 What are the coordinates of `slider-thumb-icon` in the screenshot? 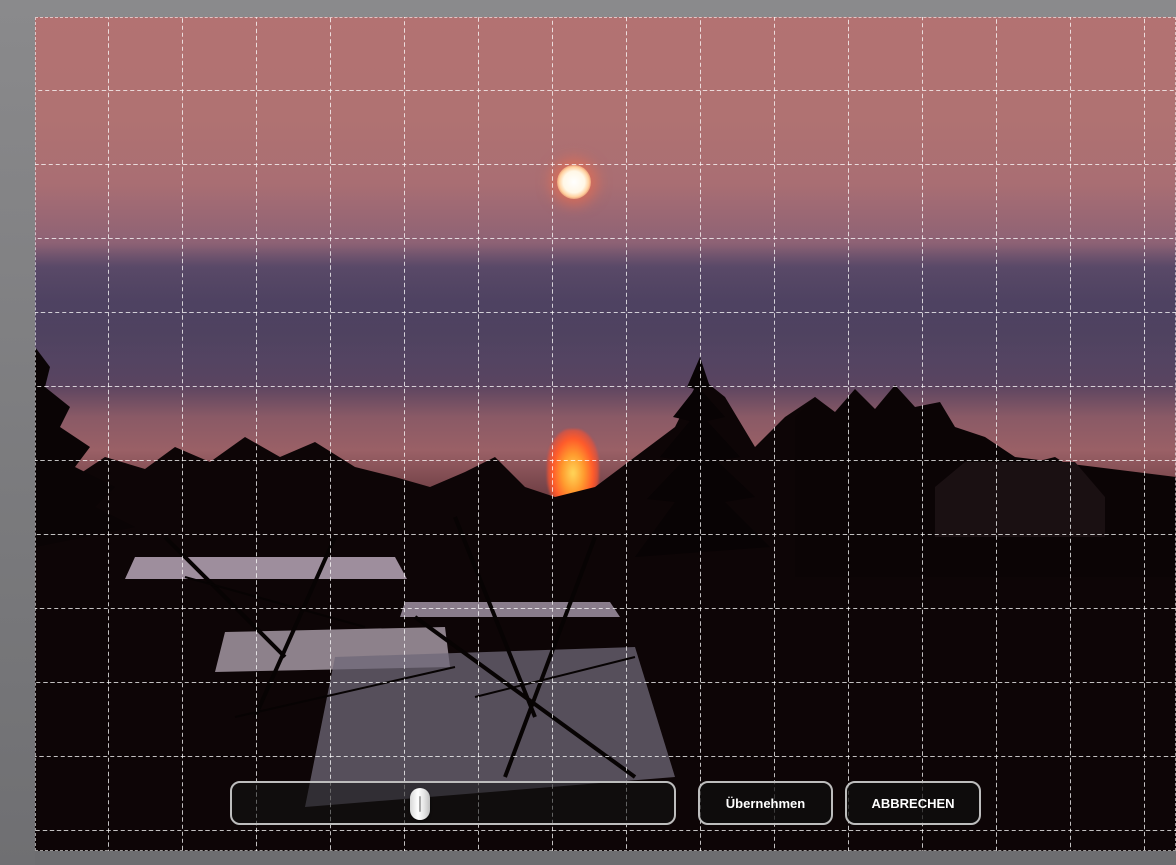 It's located at (419, 804).